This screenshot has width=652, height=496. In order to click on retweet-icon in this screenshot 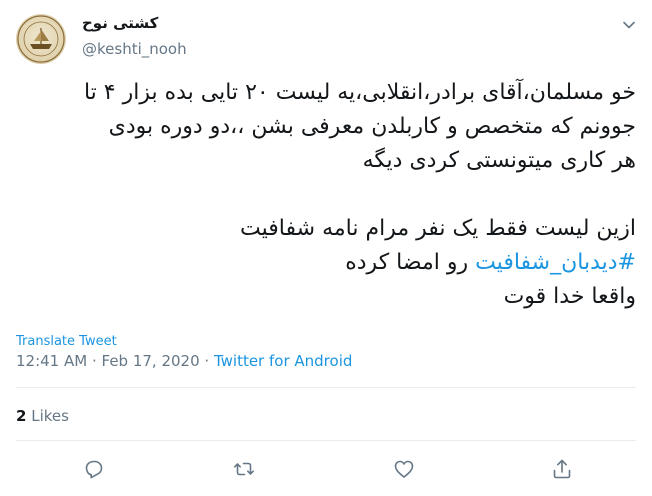, I will do `click(244, 469)`.